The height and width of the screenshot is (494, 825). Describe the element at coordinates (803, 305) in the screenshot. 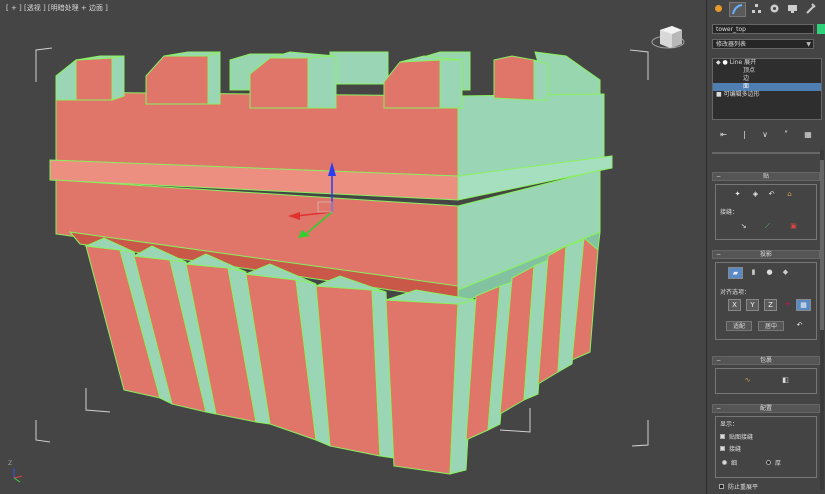

I see `view-align-icon: ▦` at that location.